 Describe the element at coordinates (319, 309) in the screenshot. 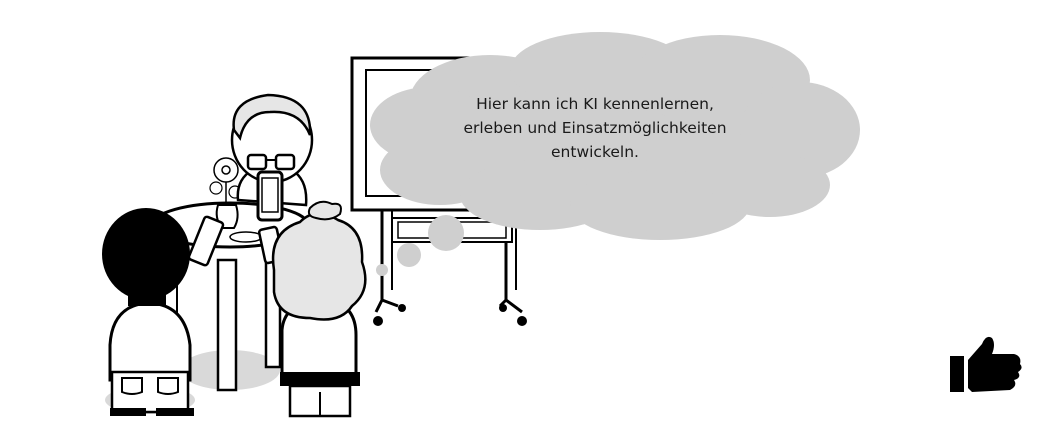

I see `child-curly-hair` at that location.